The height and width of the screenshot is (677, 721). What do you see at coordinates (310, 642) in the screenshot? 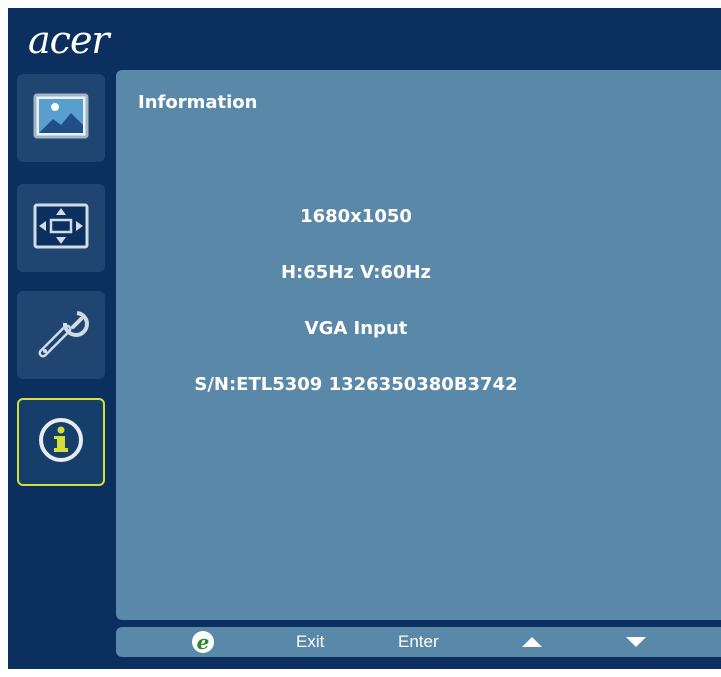
I see `exit-button: Exit` at bounding box center [310, 642].